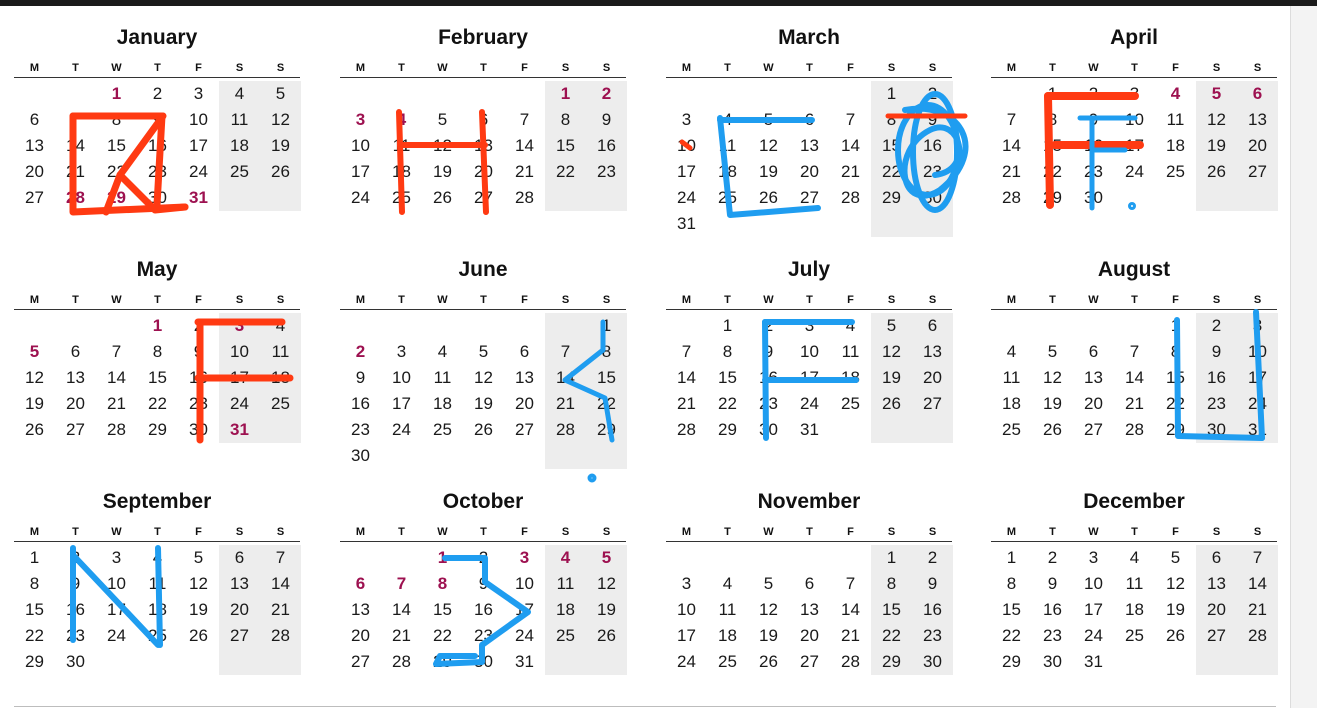 The height and width of the screenshot is (708, 1317). I want to click on day-cell: 1, so click(891, 93).